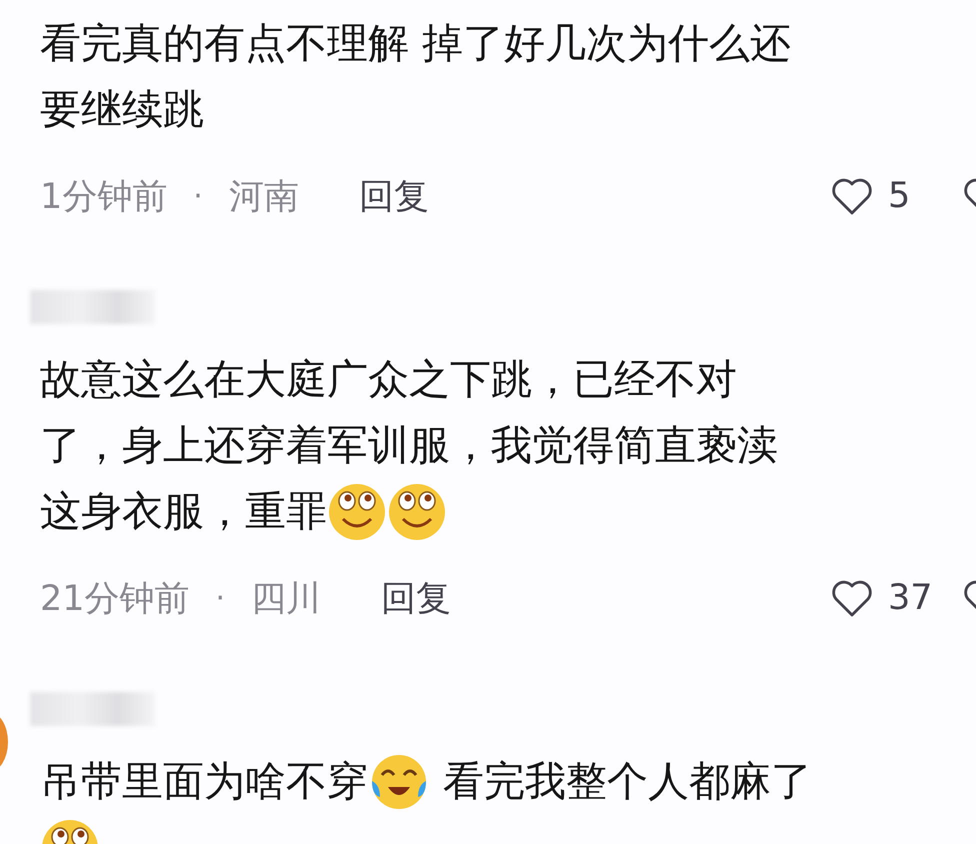  I want to click on comment-text: 要继续跳, so click(122, 109).